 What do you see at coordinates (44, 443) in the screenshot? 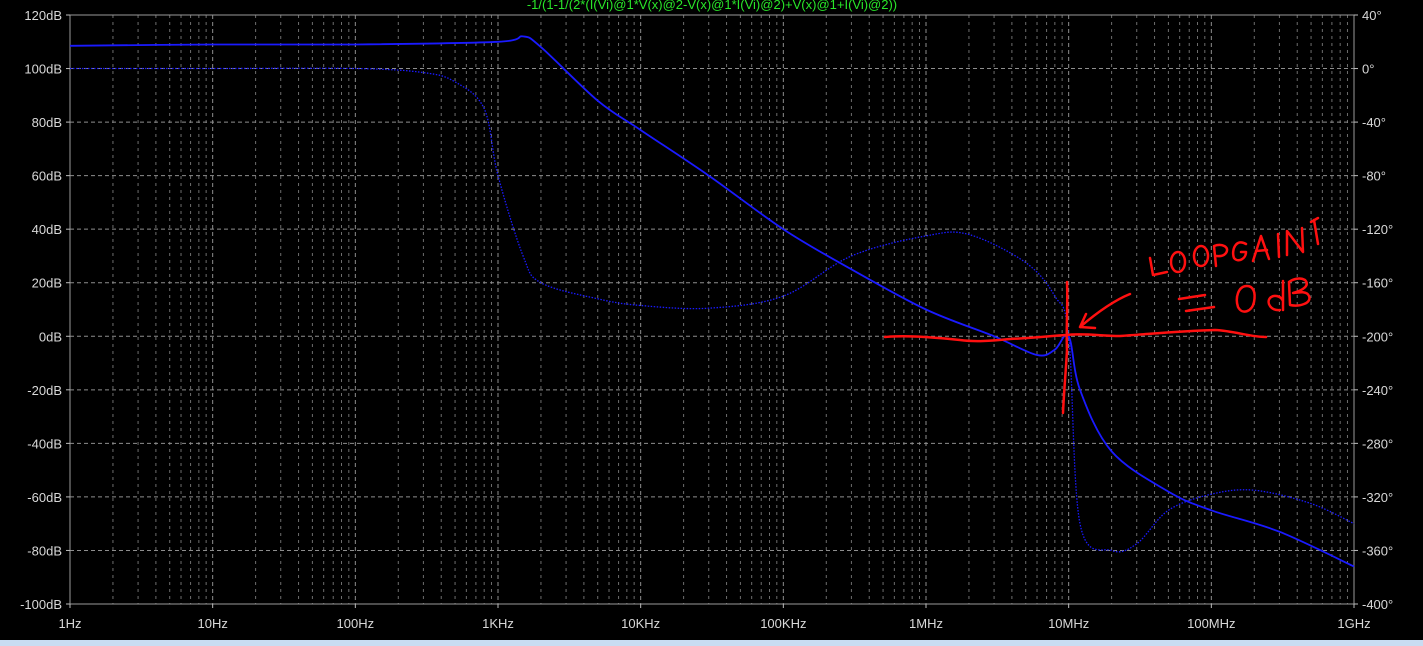
I see `left-axis-tick-label: -40dB` at bounding box center [44, 443].